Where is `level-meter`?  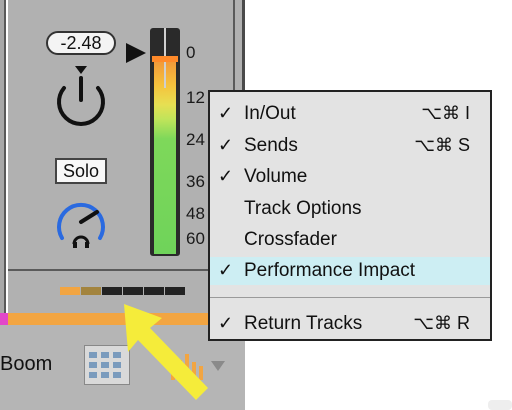 level-meter is located at coordinates (165, 158).